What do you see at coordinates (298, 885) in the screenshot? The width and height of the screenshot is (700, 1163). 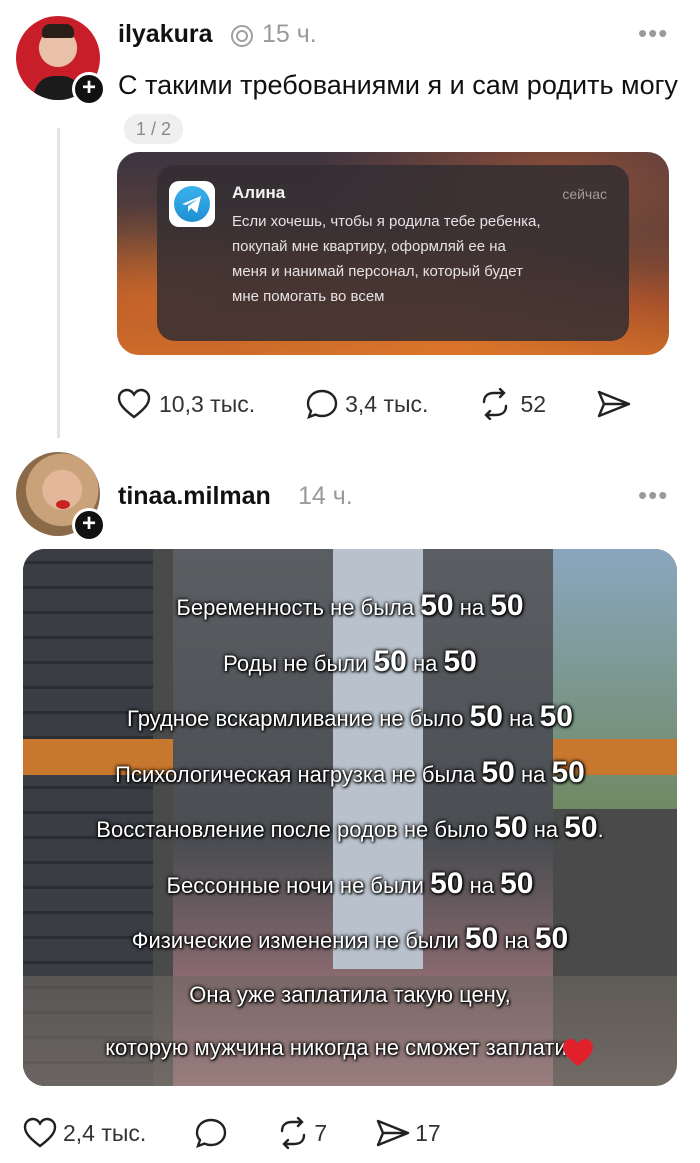 I see `overlay-text-part: Бессонные ночи не были` at bounding box center [298, 885].